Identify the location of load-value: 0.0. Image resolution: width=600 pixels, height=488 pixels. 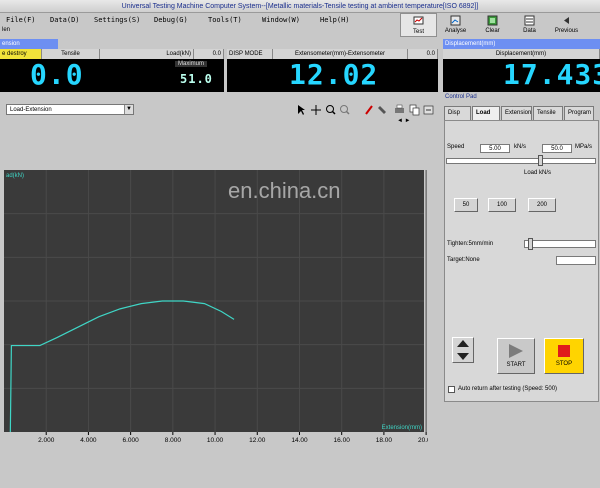
(57, 74).